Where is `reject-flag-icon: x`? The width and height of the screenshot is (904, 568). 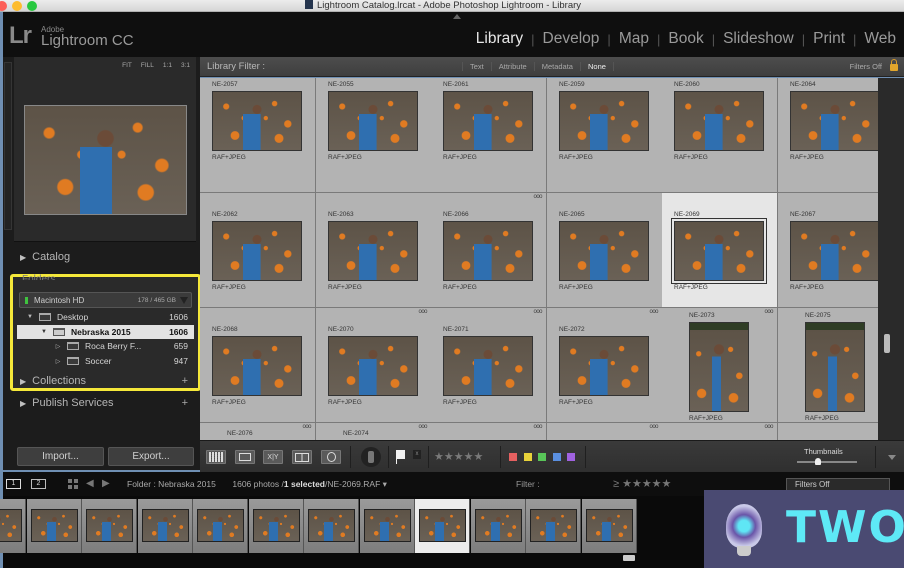
reject-flag-icon: x is located at coordinates (417, 454).